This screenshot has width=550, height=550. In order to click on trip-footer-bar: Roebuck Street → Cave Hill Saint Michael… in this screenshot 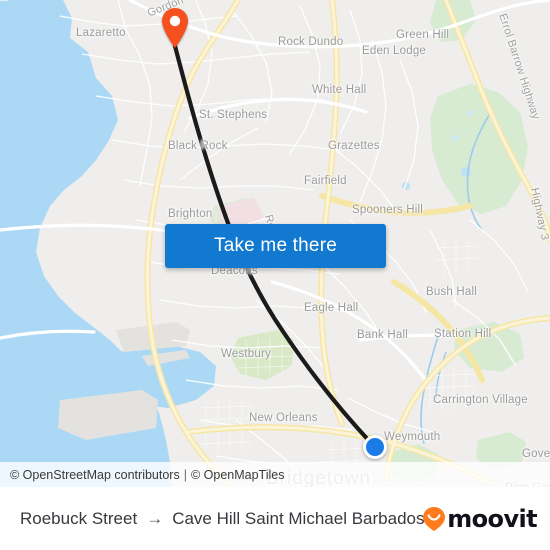, I will do `click(275, 518)`.